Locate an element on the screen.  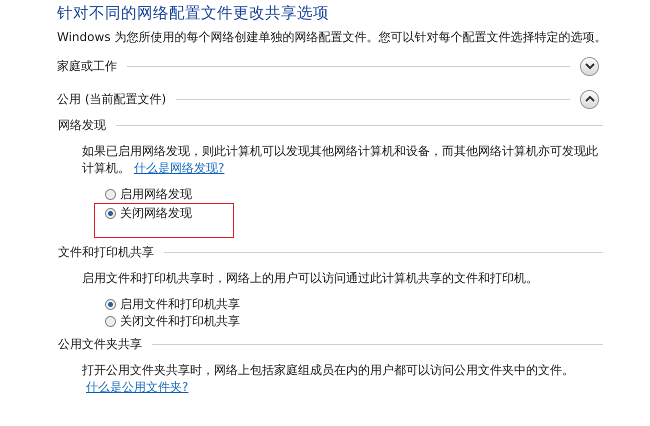
profile-heading: 家庭或工作 is located at coordinates (87, 66).